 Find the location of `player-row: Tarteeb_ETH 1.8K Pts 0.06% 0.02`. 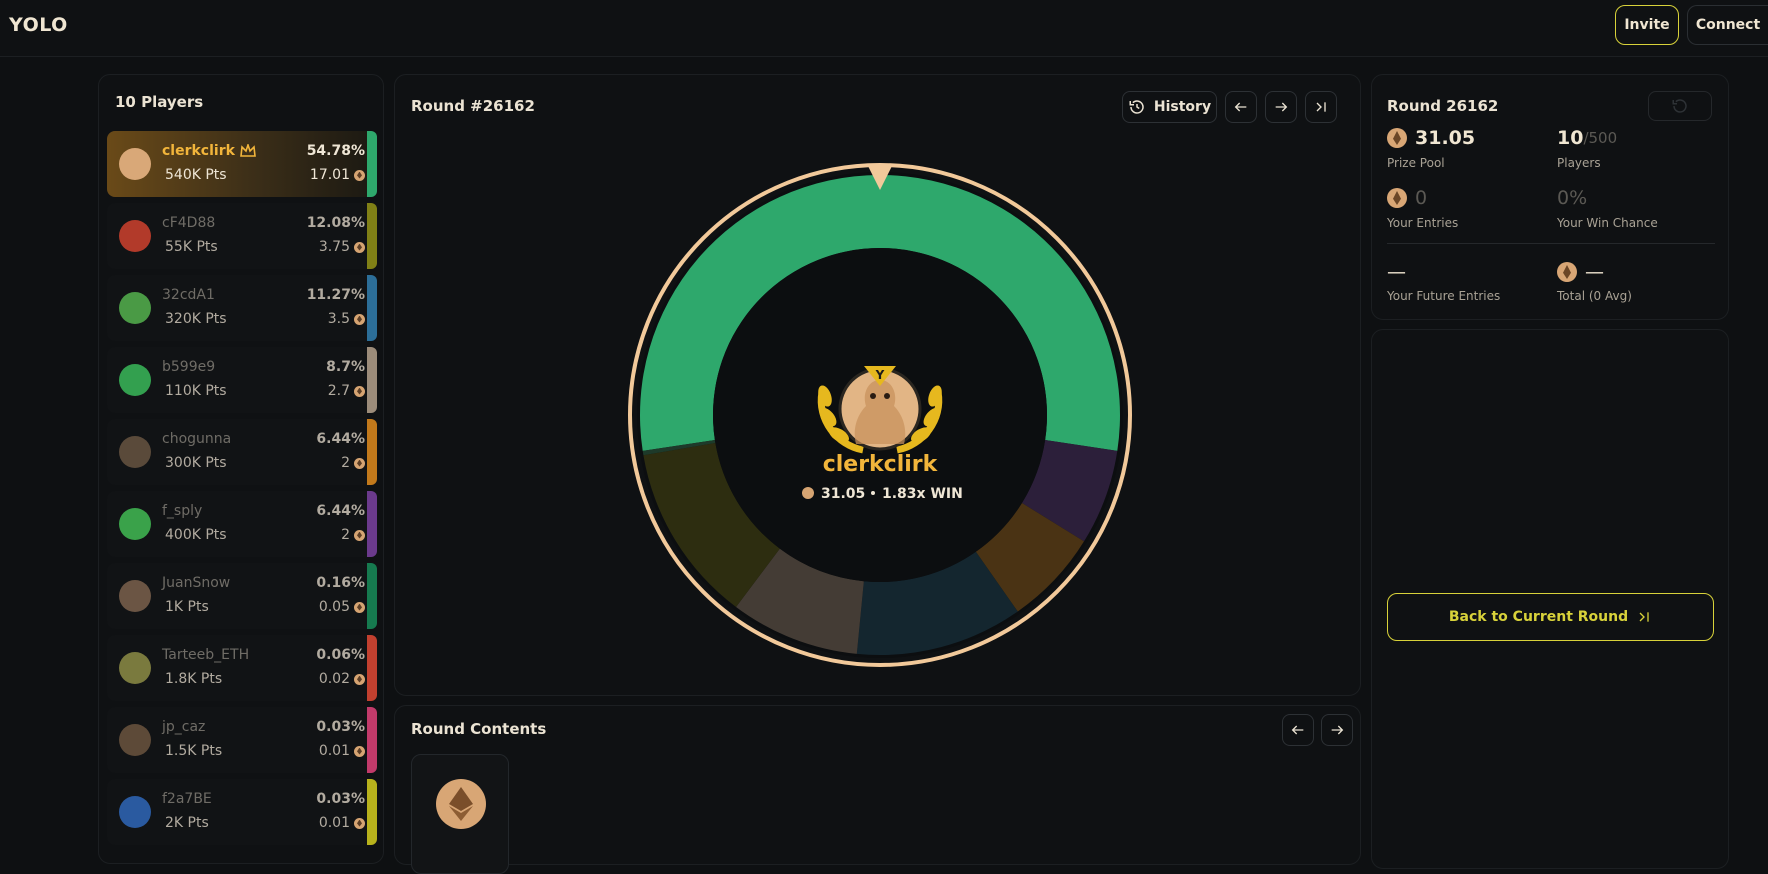

player-row: Tarteeb_ETH 1.8K Pts 0.06% 0.02 is located at coordinates (242, 668).